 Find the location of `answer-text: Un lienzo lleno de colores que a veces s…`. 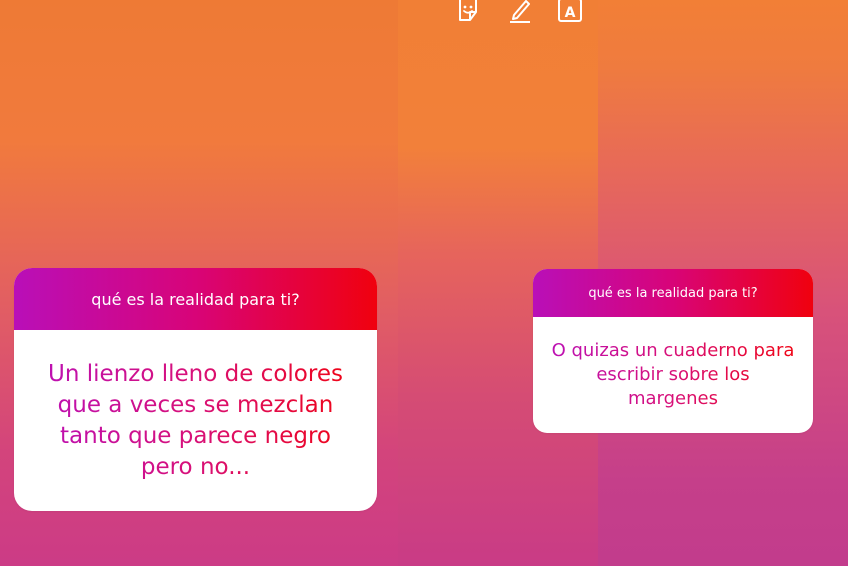

answer-text: Un lienzo lleno de colores que a veces s… is located at coordinates (195, 421).